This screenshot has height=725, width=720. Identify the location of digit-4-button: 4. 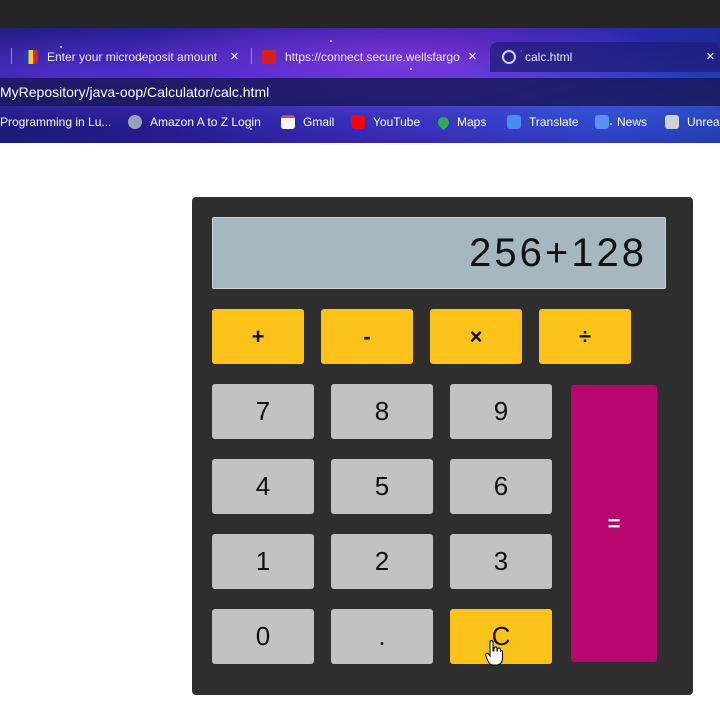
(263, 486).